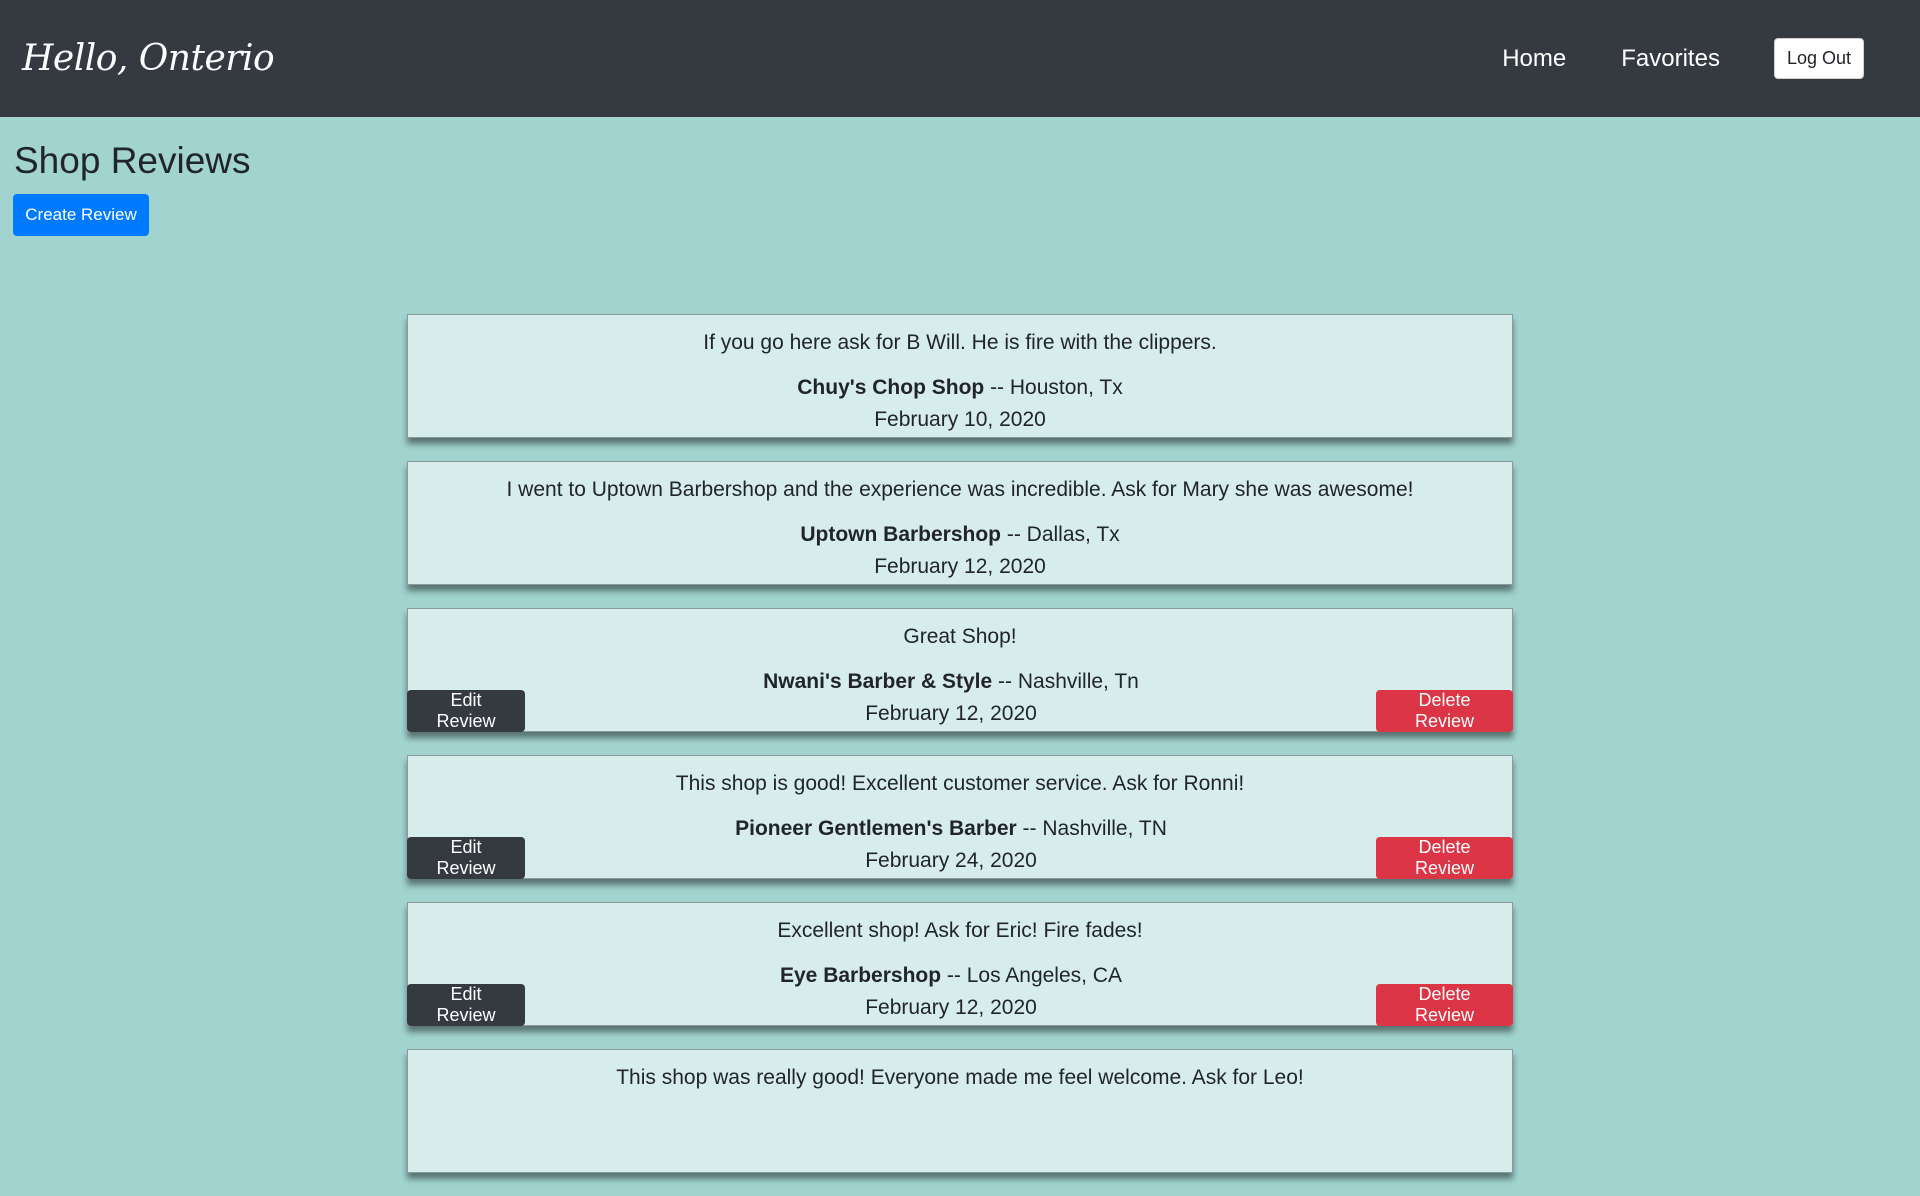 Image resolution: width=1920 pixels, height=1196 pixels. I want to click on nav-links: Home Favorites Log Out, so click(1655, 58).